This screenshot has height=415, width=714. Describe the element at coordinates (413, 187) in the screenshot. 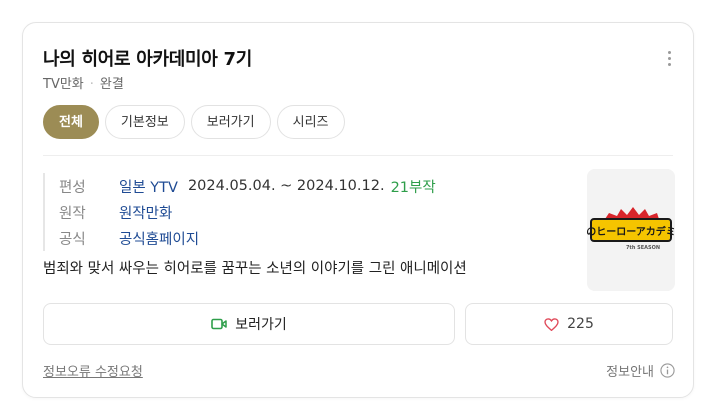

I see `episode-count: 21부작` at that location.